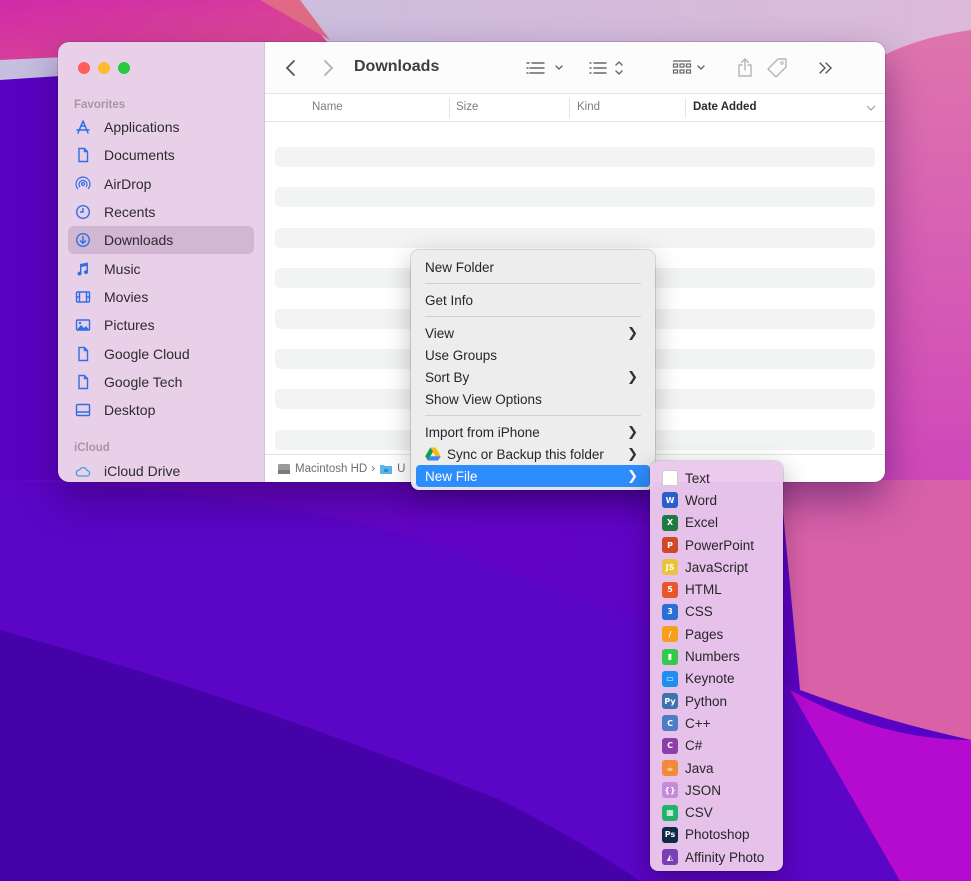 This screenshot has height=881, width=971. Describe the element at coordinates (533, 454) in the screenshot. I see `menu-item-sync-backup: Sync or Backup this folder ❯` at that location.